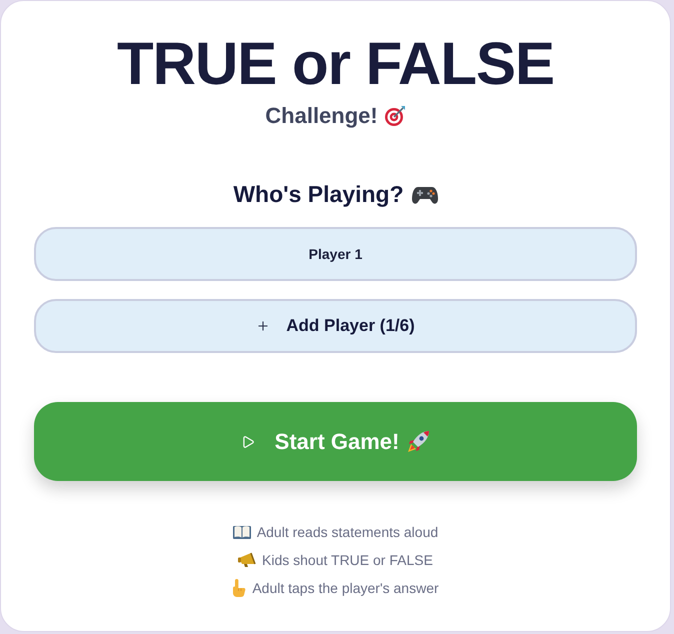 Image resolution: width=674 pixels, height=634 pixels. What do you see at coordinates (241, 532) in the screenshot?
I see `open-book-icon` at bounding box center [241, 532].